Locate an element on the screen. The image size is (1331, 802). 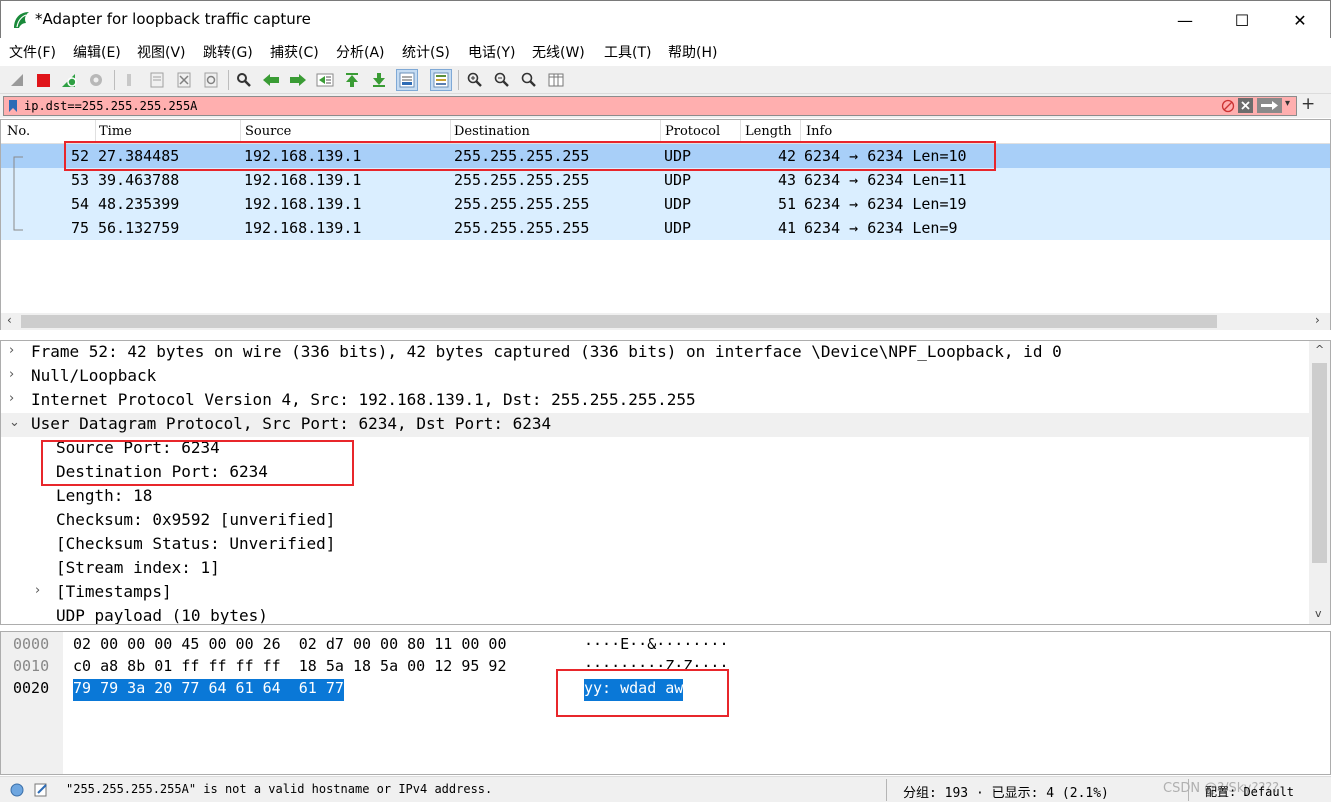
menu-help: 帮助(H) is located at coordinates (692, 52).